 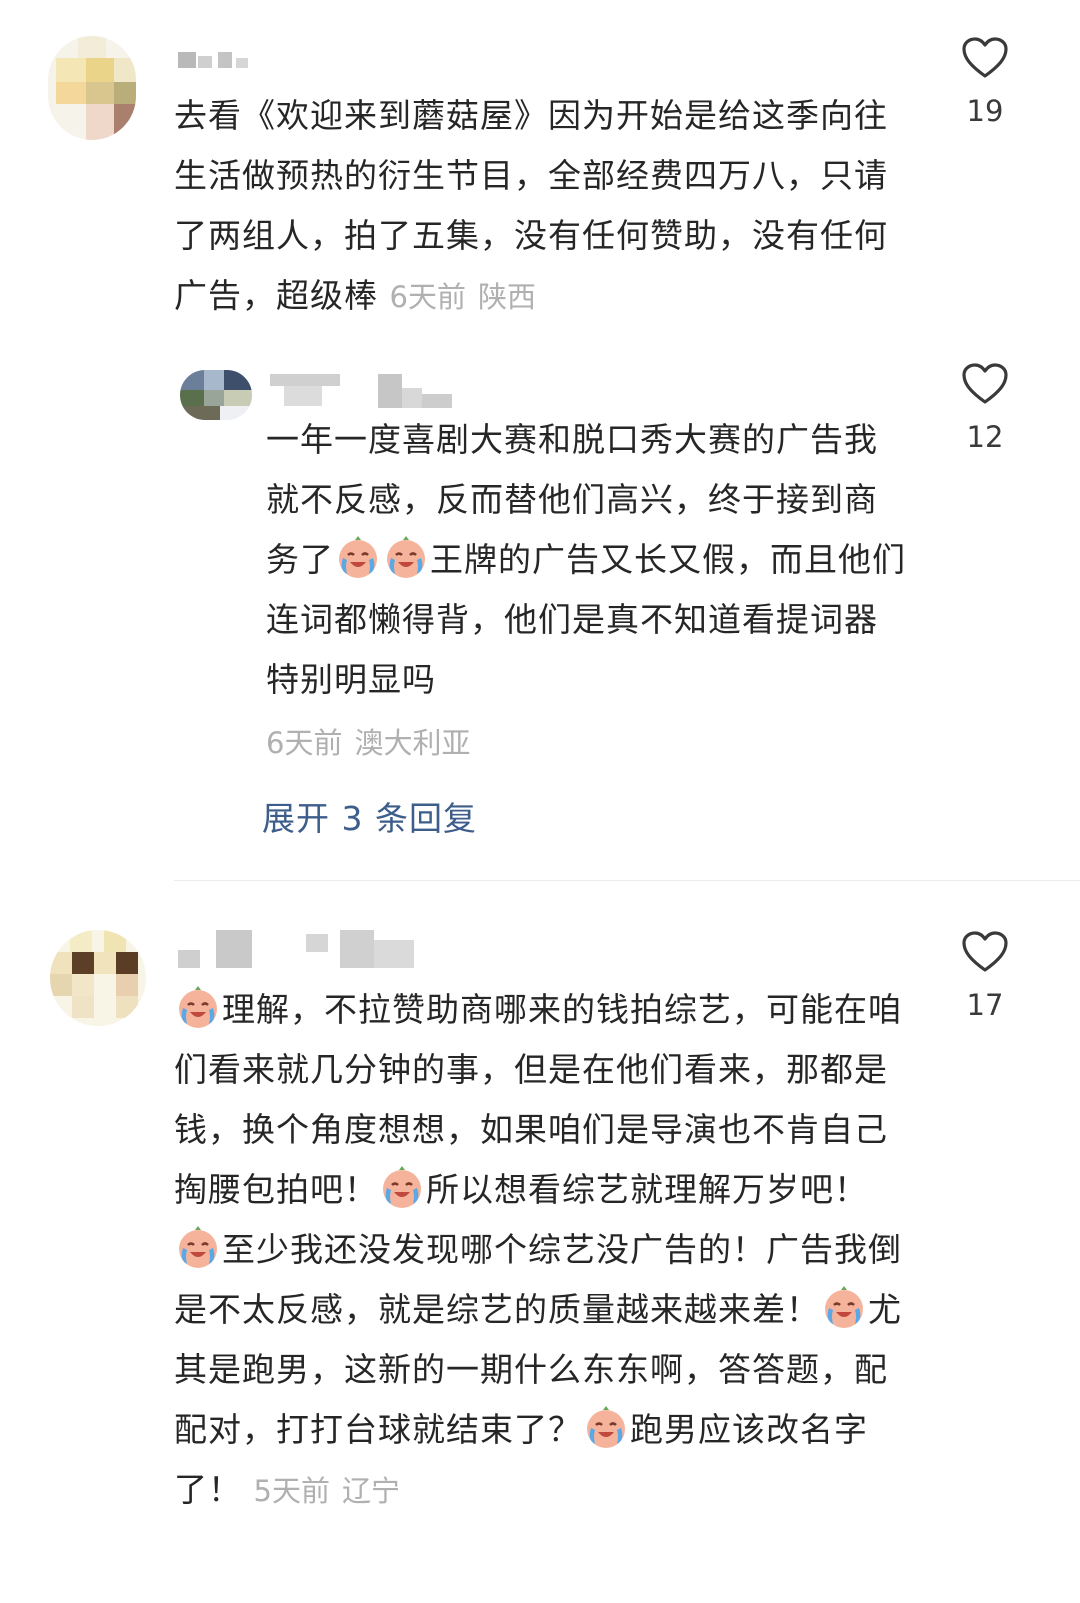 I want to click on comment-meta: 5天前 辽宁, so click(x=327, y=1491).